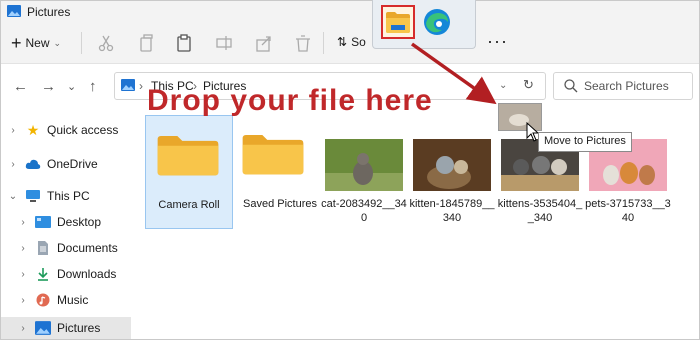  Describe the element at coordinates (453, 73) in the screenshot. I see `drag-arrow-icon` at that location.